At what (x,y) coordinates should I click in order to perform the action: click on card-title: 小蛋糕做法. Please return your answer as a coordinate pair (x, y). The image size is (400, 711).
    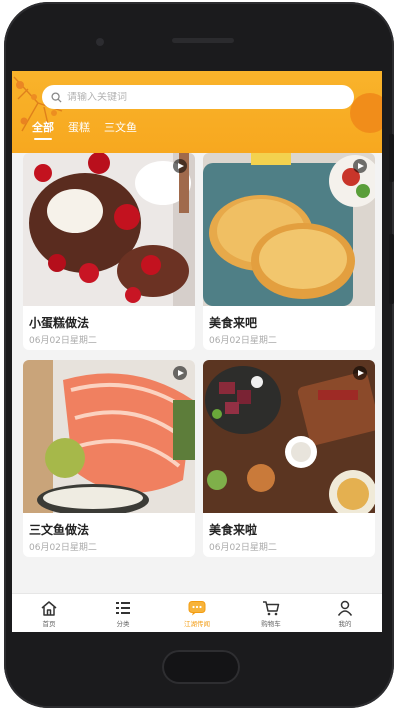
    Looking at the image, I should click on (59, 323).